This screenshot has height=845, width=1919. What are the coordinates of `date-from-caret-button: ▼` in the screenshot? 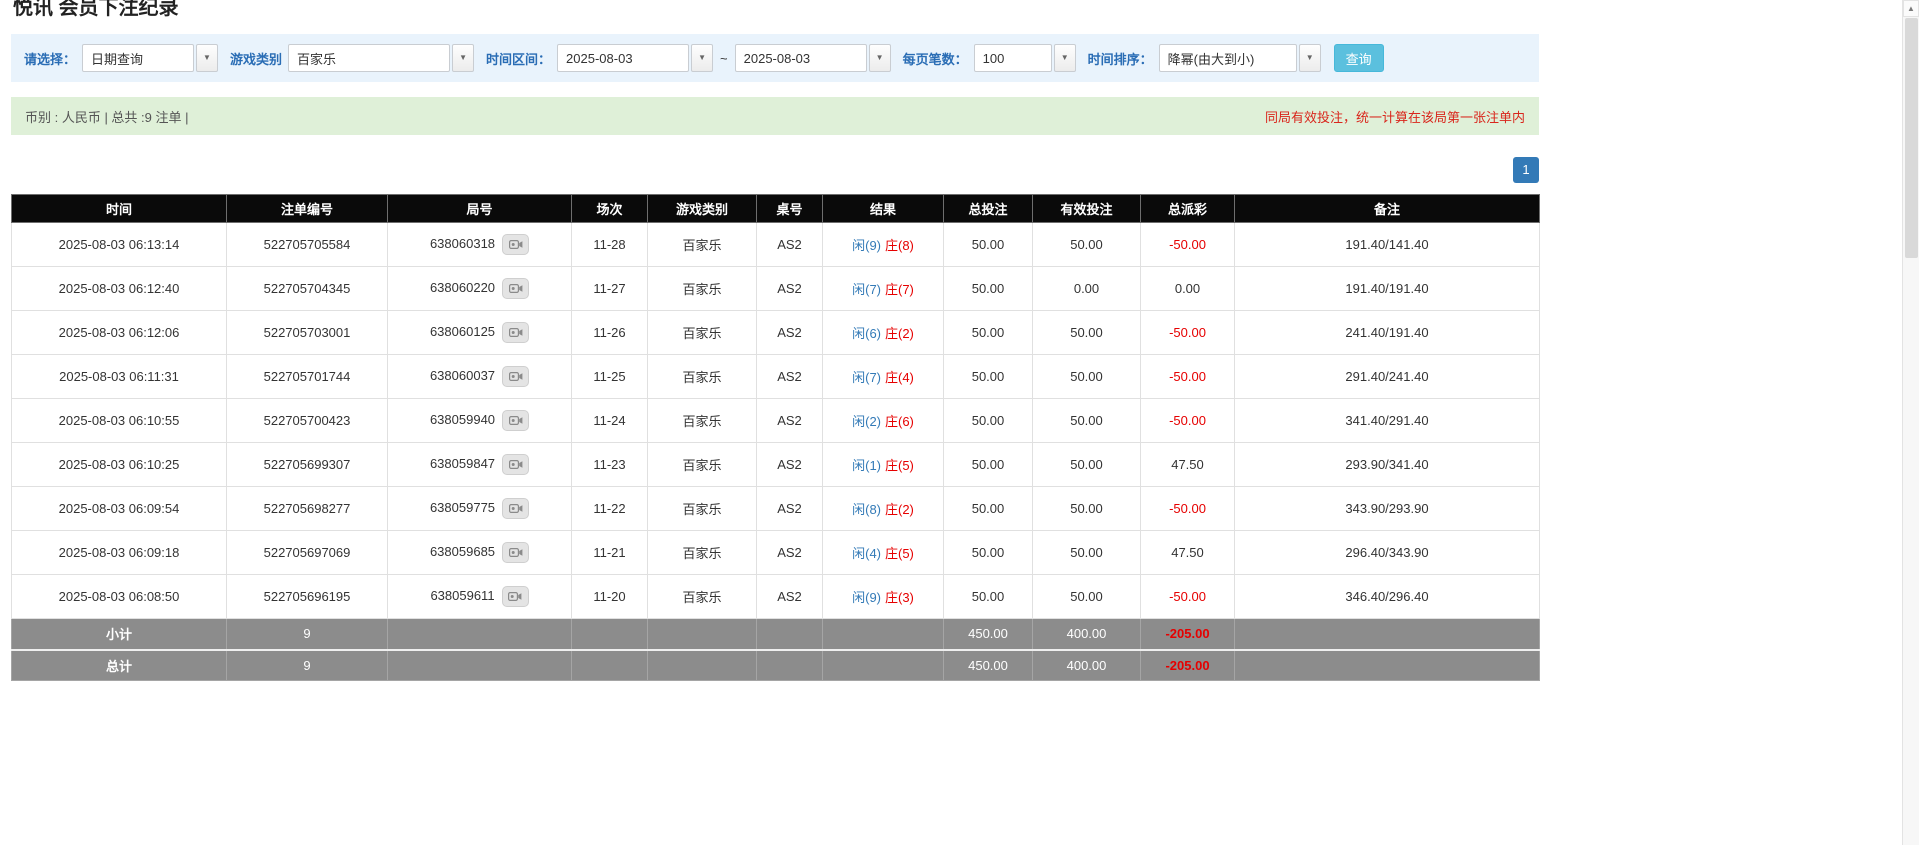 It's located at (702, 58).